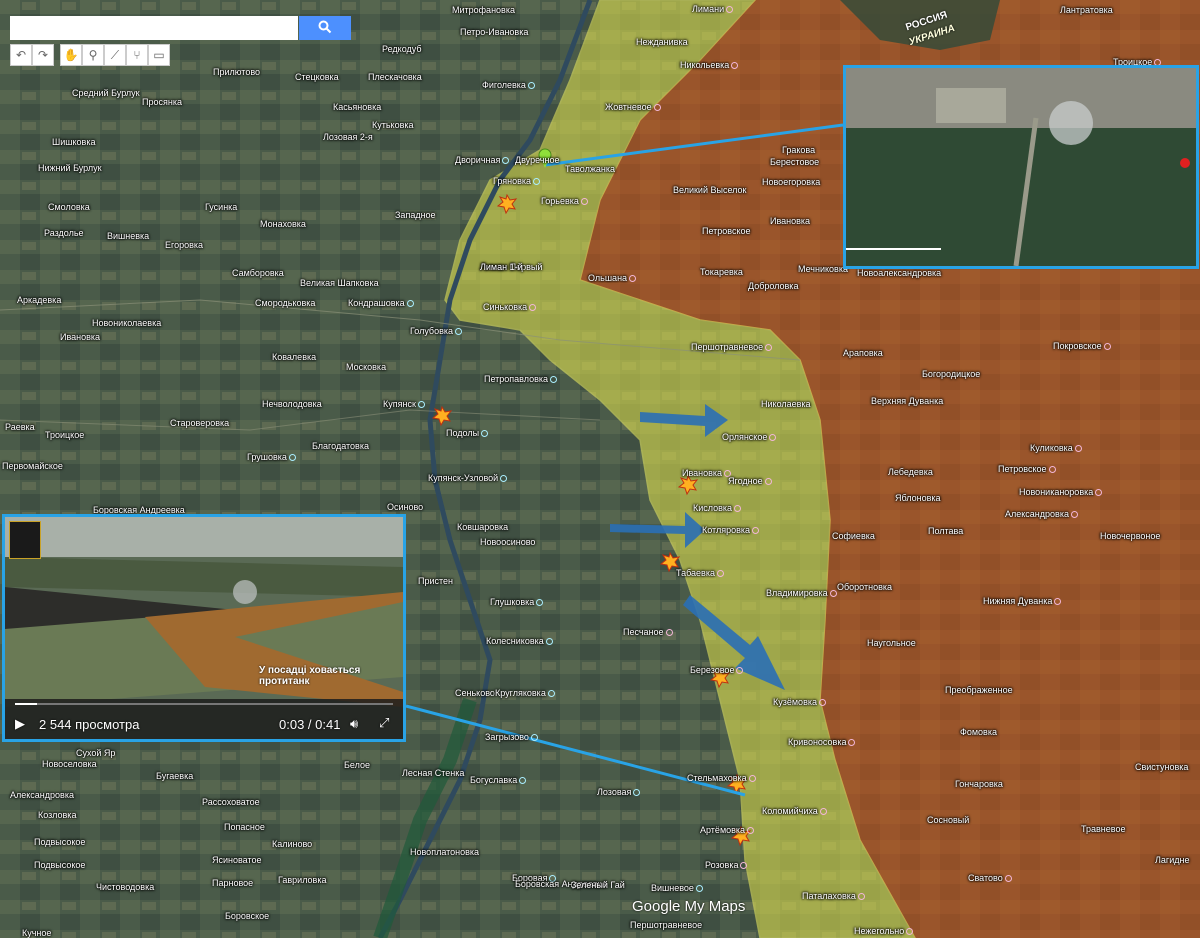 The image size is (1200, 938). What do you see at coordinates (979, 784) in the screenshot?
I see `place-label: Гончаровка` at bounding box center [979, 784].